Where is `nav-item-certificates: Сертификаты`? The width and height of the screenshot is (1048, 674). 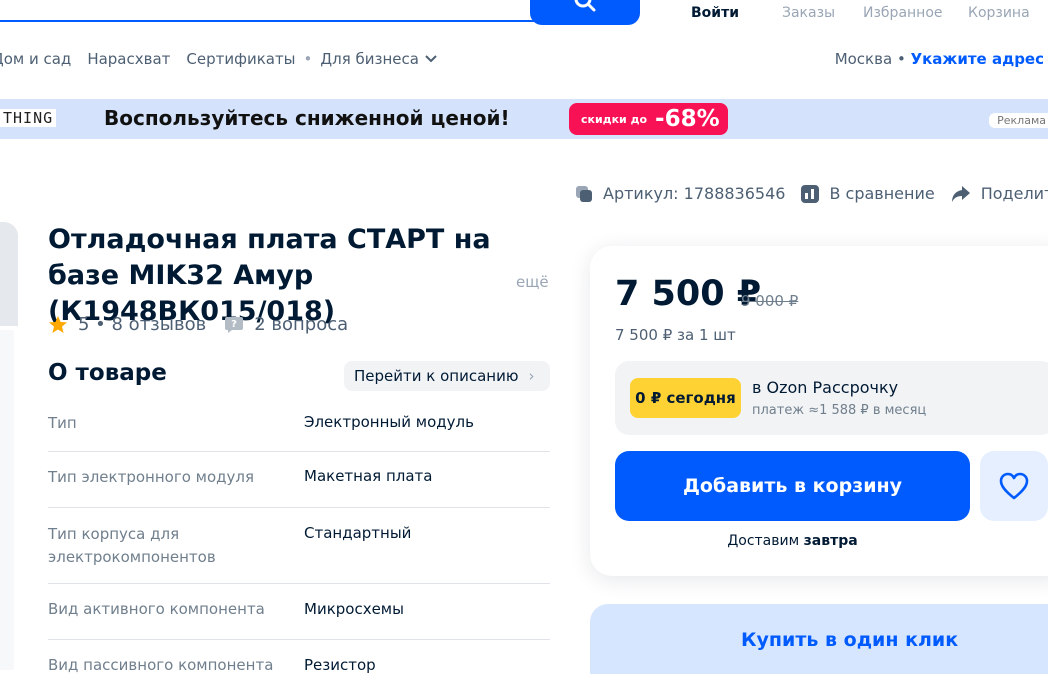 nav-item-certificates: Сертификаты is located at coordinates (240, 59).